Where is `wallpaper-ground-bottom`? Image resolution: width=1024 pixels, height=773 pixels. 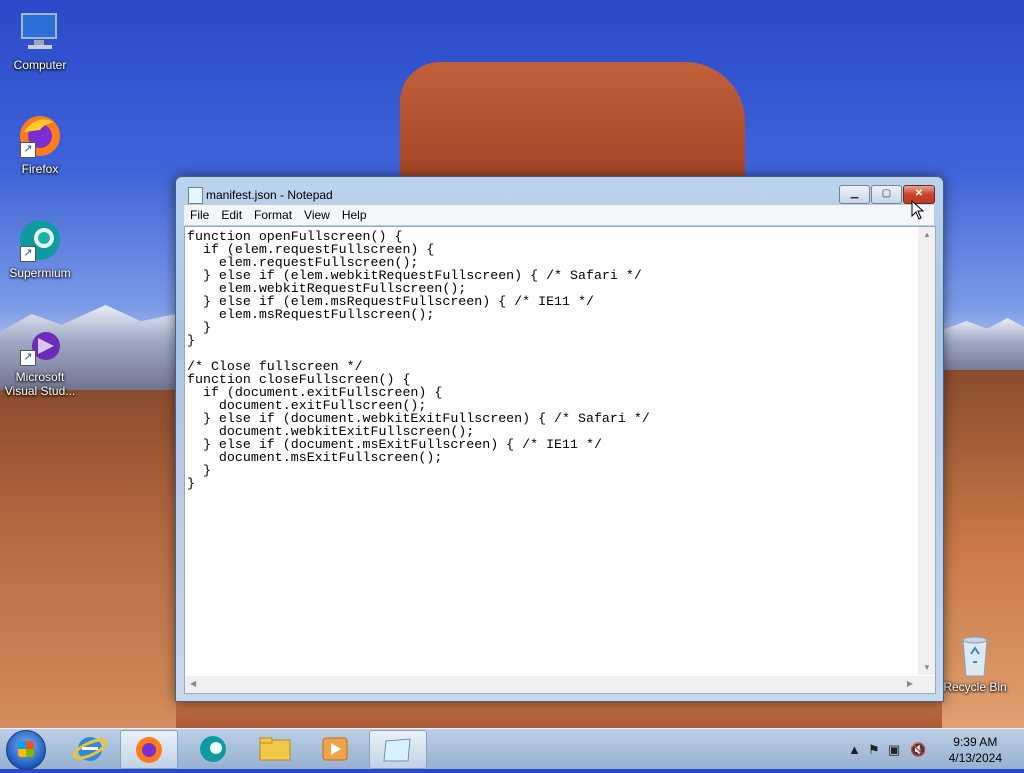
wallpaper-ground-bottom is located at coordinates (559, 715).